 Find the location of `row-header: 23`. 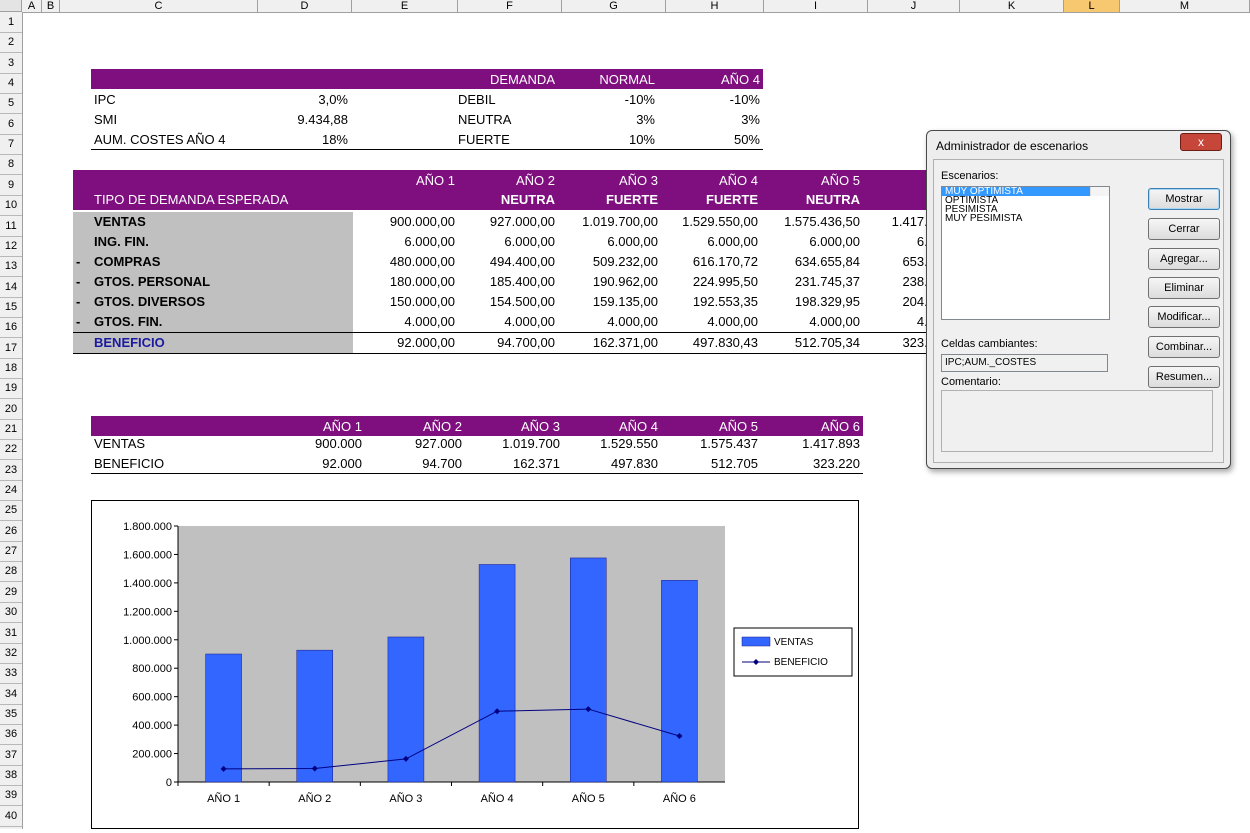

row-header: 23 is located at coordinates (11, 470).